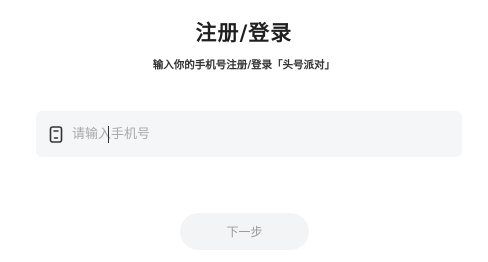 The width and height of the screenshot is (488, 262). What do you see at coordinates (244, 231) in the screenshot?
I see `next-step-button: 下一步` at bounding box center [244, 231].